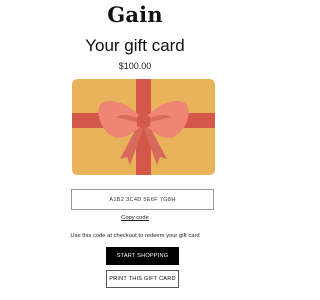 The width and height of the screenshot is (320, 300). What do you see at coordinates (135, 45) in the screenshot?
I see `page-title: Your gift card` at bounding box center [135, 45].